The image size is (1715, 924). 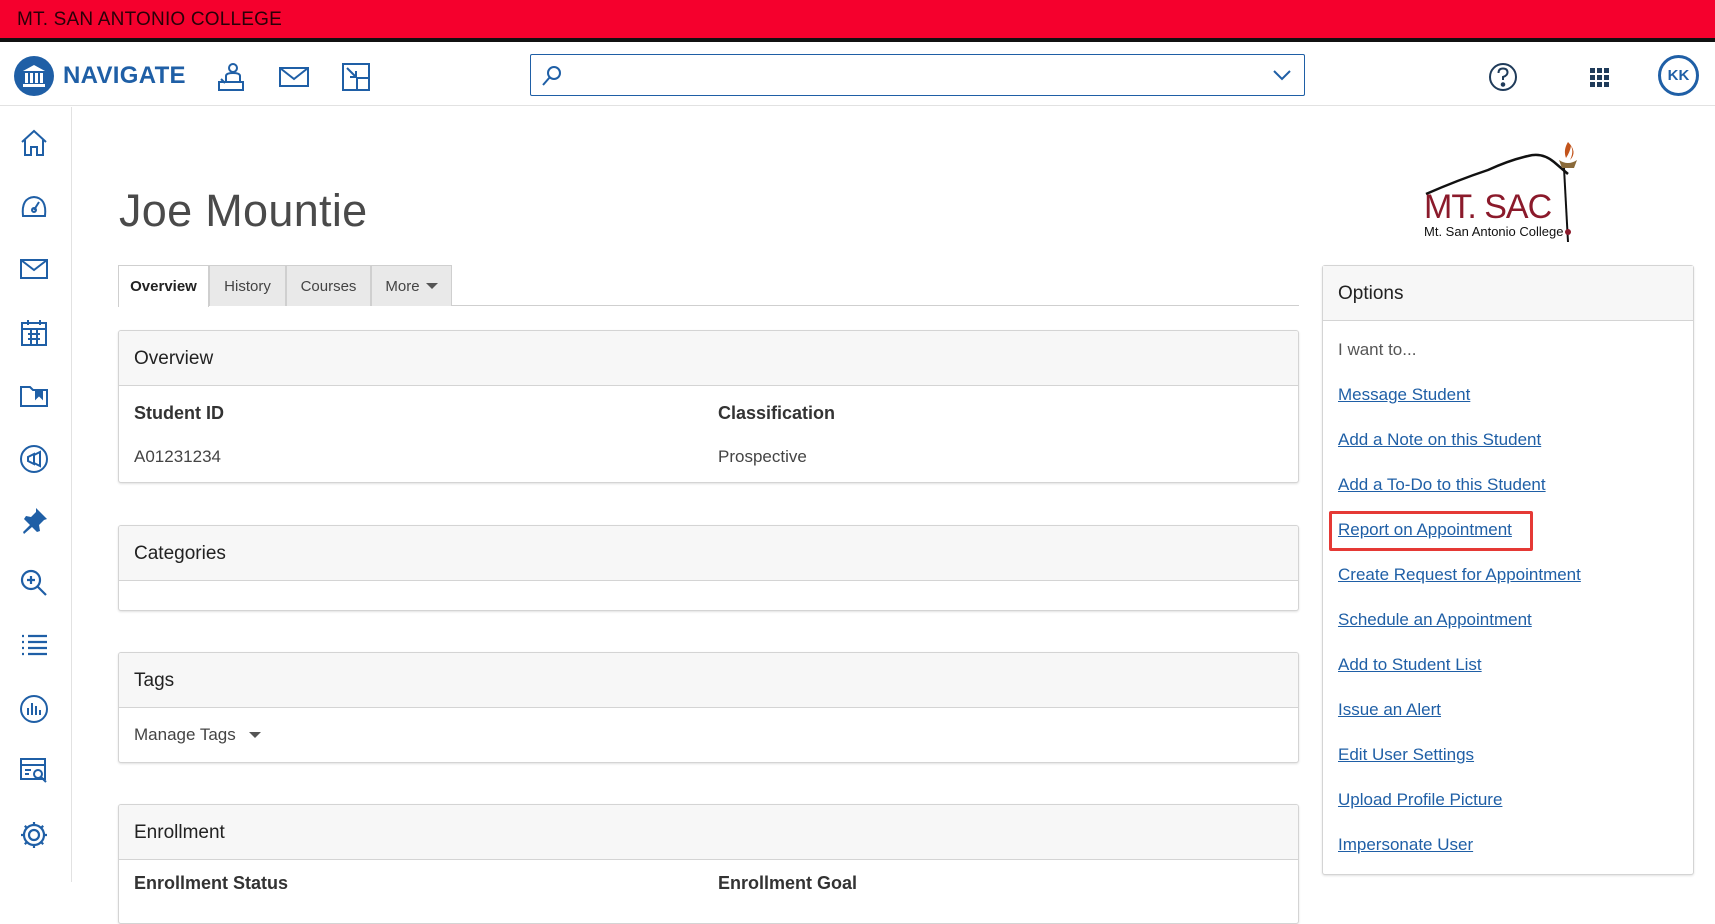 What do you see at coordinates (36, 494) in the screenshot?
I see `left-sidebar` at bounding box center [36, 494].